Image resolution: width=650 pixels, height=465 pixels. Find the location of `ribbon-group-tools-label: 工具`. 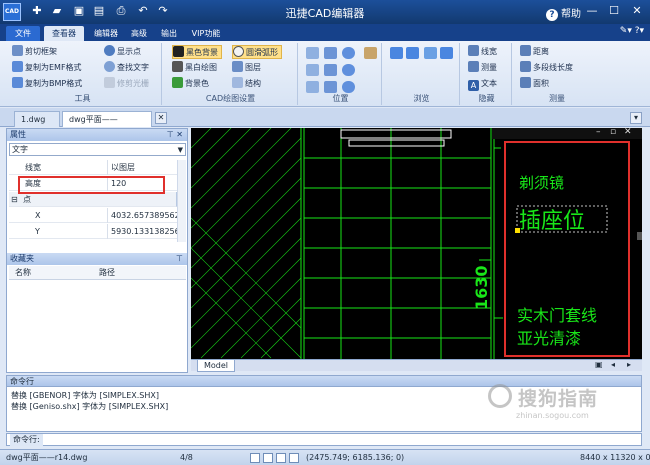

ribbon-group-tools-label: 工具 is located at coordinates (82, 98).